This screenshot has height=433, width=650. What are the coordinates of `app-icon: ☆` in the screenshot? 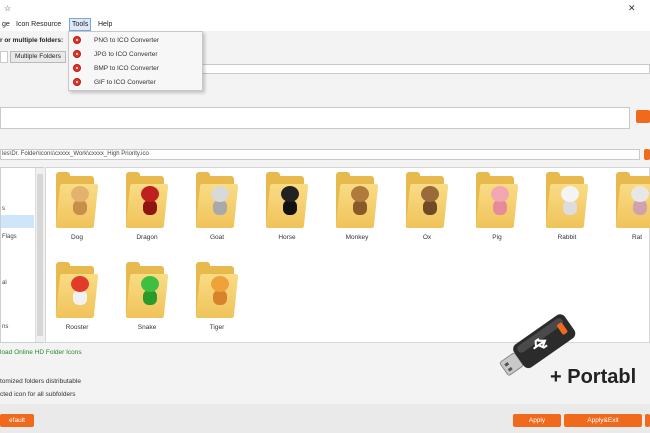 It's located at (8, 8).